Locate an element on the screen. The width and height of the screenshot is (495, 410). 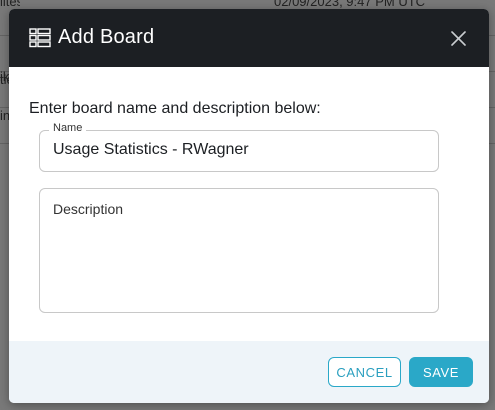
close-icon is located at coordinates (458, 38).